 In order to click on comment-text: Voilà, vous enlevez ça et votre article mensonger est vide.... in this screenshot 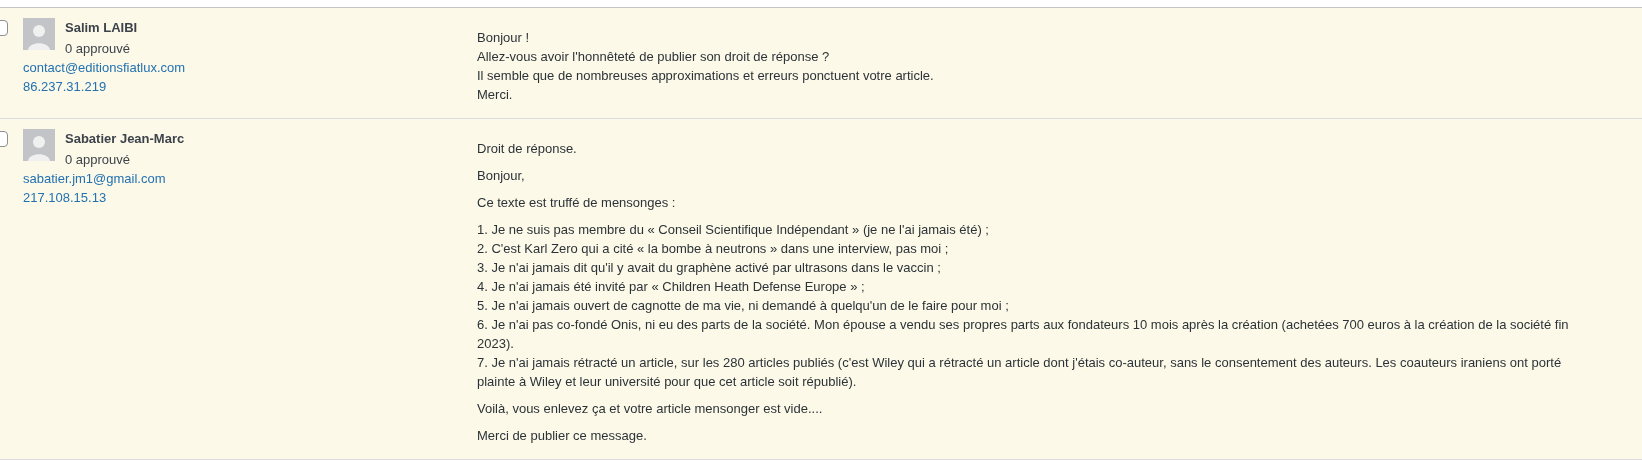, I will do `click(650, 409)`.